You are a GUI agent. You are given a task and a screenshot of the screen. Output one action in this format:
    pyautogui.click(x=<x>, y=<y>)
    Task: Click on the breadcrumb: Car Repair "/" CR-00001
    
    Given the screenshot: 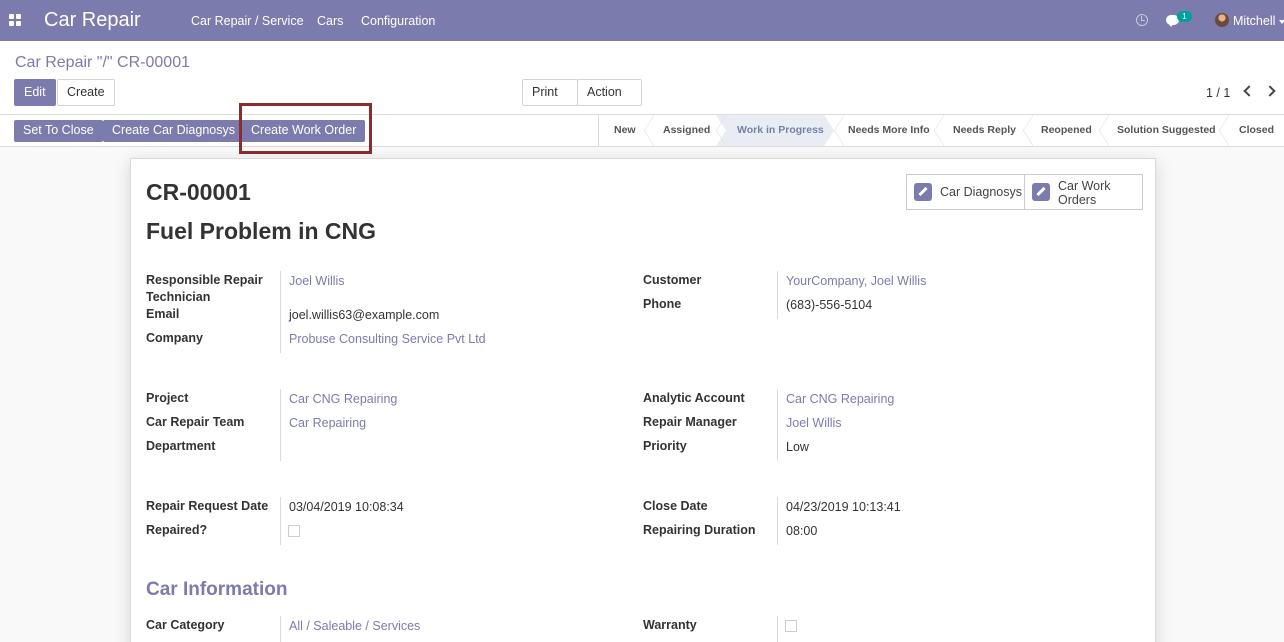 What is the action you would take?
    pyautogui.click(x=102, y=63)
    